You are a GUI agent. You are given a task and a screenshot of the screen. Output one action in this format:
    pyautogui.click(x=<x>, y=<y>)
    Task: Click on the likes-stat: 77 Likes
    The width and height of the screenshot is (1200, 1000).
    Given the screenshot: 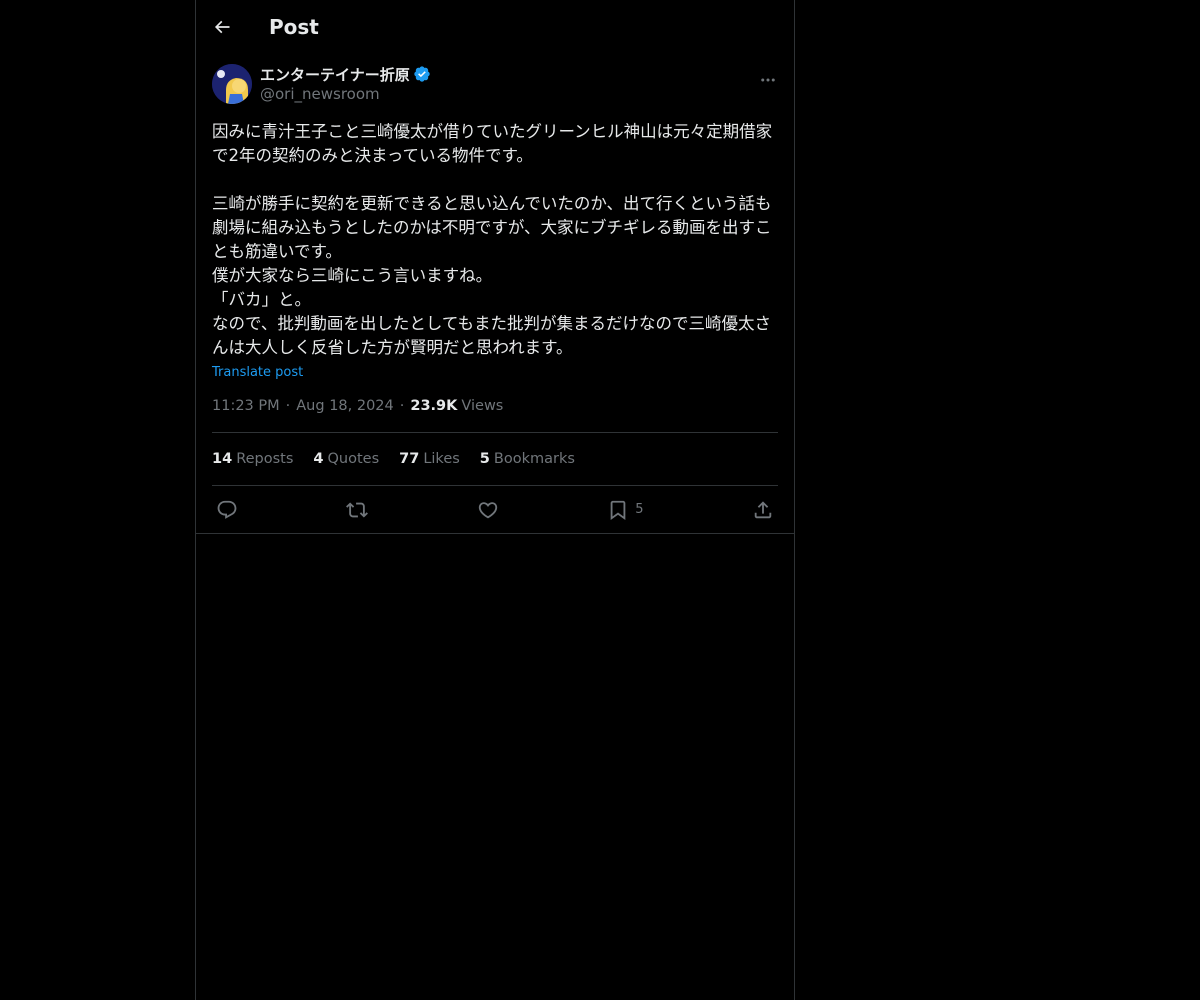 What is the action you would take?
    pyautogui.click(x=429, y=459)
    